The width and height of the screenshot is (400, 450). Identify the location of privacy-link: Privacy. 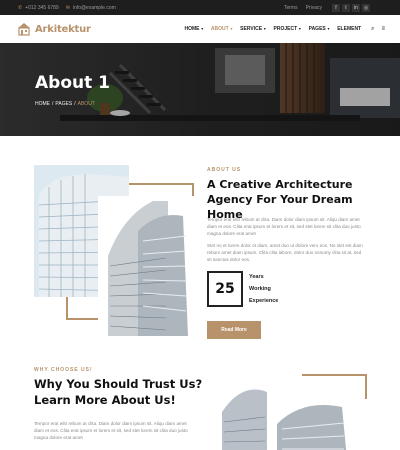
(314, 8).